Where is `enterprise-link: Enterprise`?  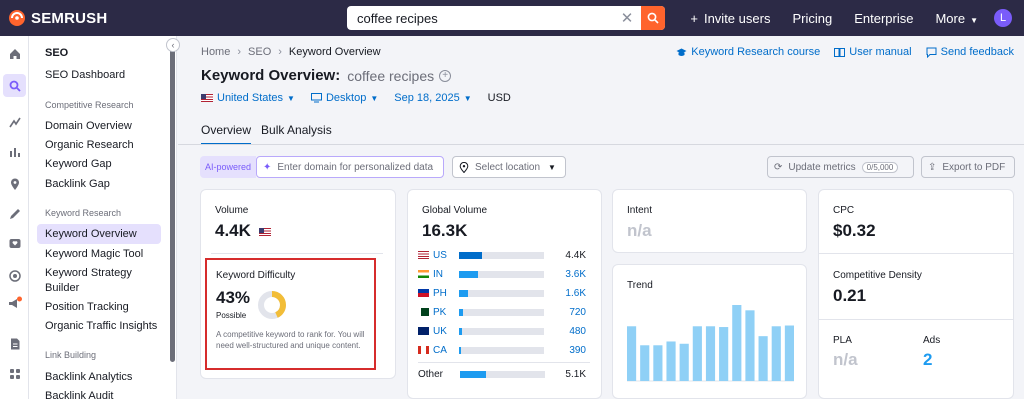
enterprise-link: Enterprise is located at coordinates (883, 18).